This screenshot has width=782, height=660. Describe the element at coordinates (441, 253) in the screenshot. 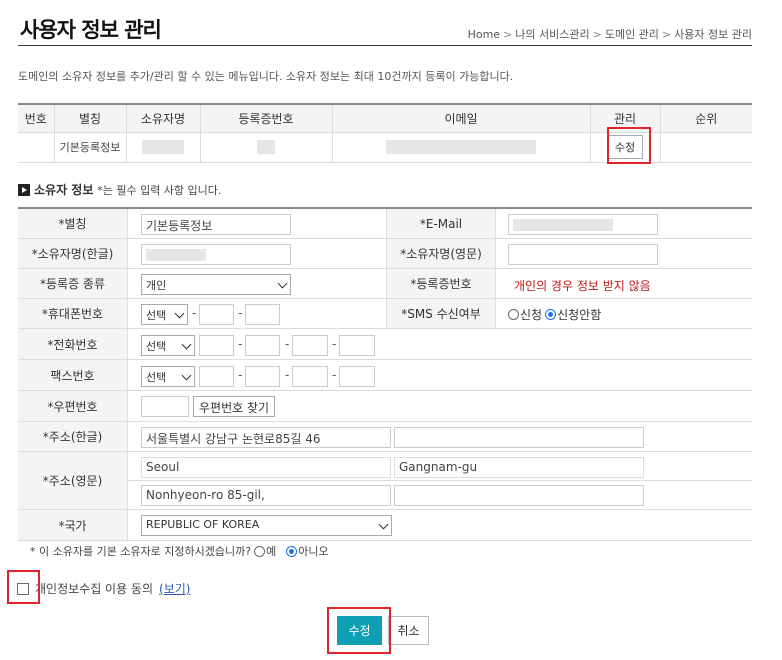

I see `owner-en-label: *소유자명(영문)` at that location.